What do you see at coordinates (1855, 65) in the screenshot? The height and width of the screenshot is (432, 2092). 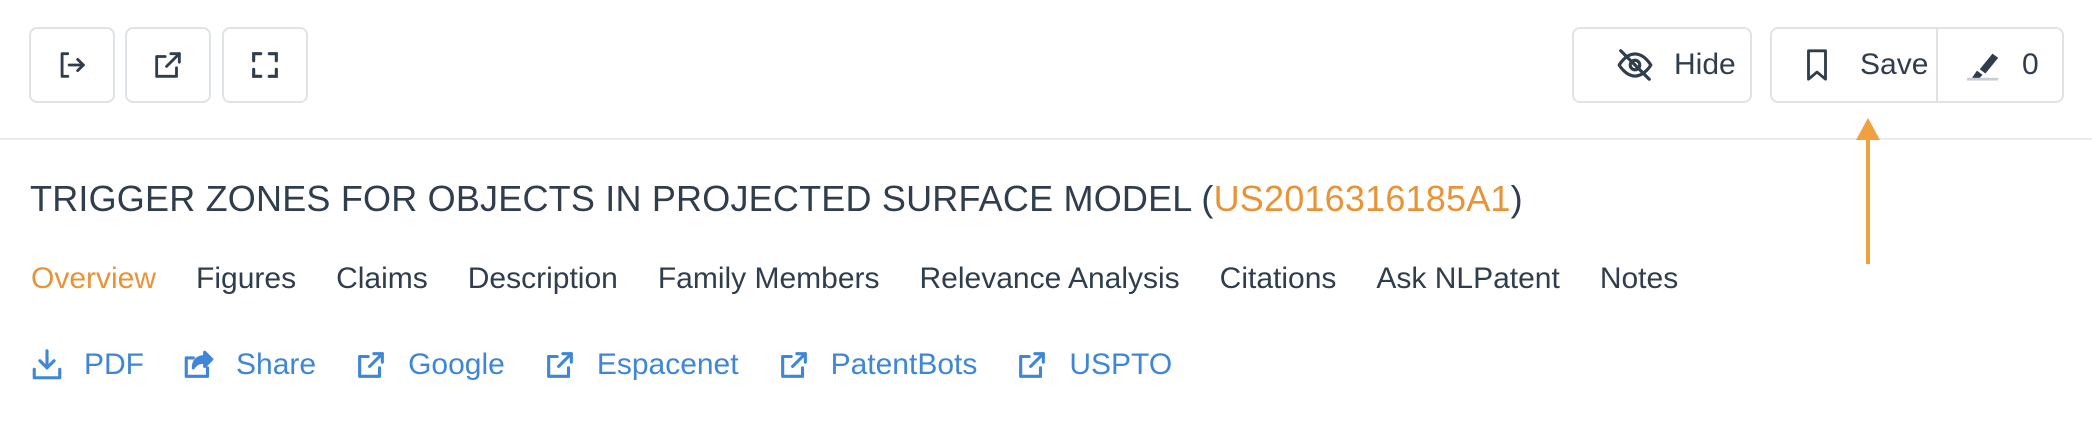 I see `save-button: Save` at bounding box center [1855, 65].